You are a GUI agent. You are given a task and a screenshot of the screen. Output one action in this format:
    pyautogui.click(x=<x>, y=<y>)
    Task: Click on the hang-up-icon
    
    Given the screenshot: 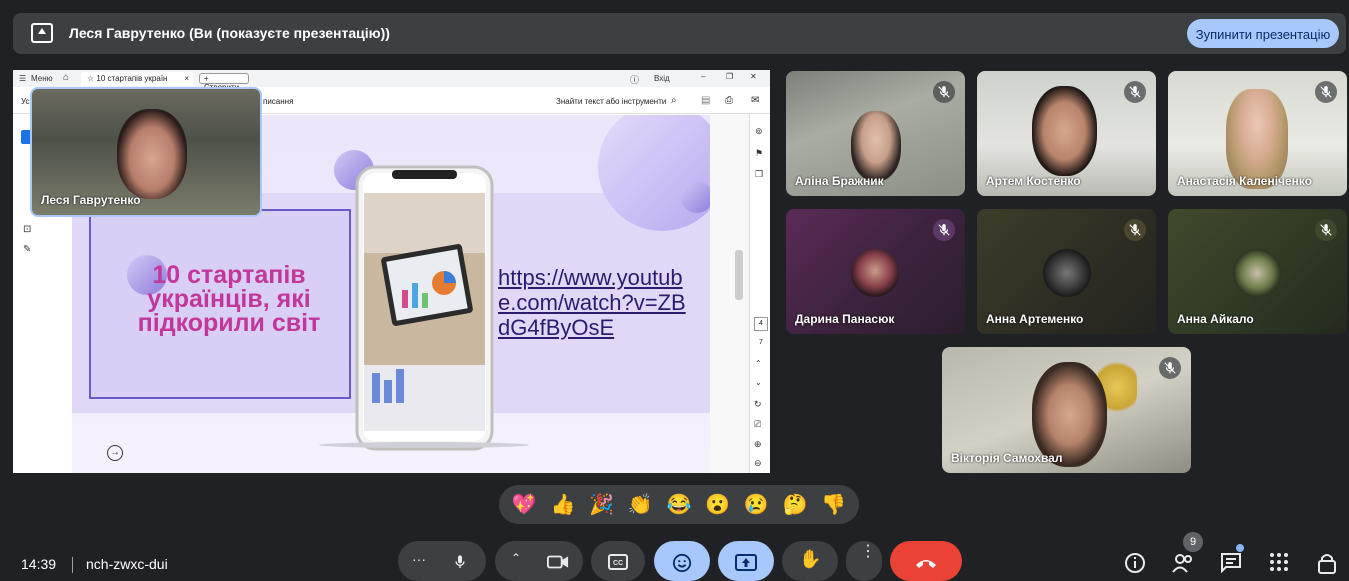 What is the action you would take?
    pyautogui.click(x=926, y=564)
    